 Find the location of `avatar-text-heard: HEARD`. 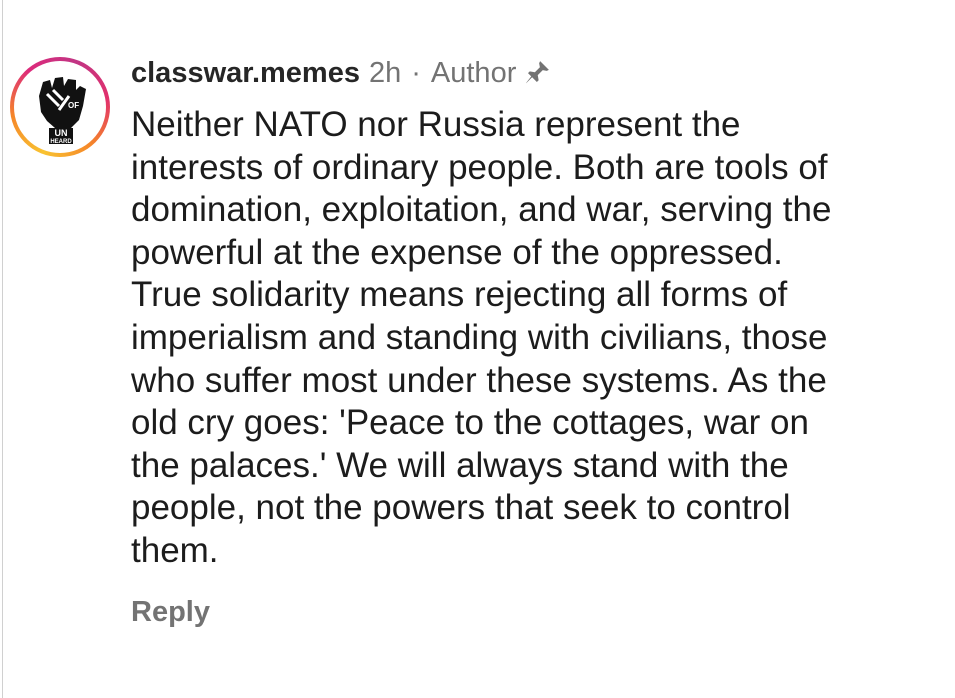

avatar-text-heard: HEARD is located at coordinates (61, 142).